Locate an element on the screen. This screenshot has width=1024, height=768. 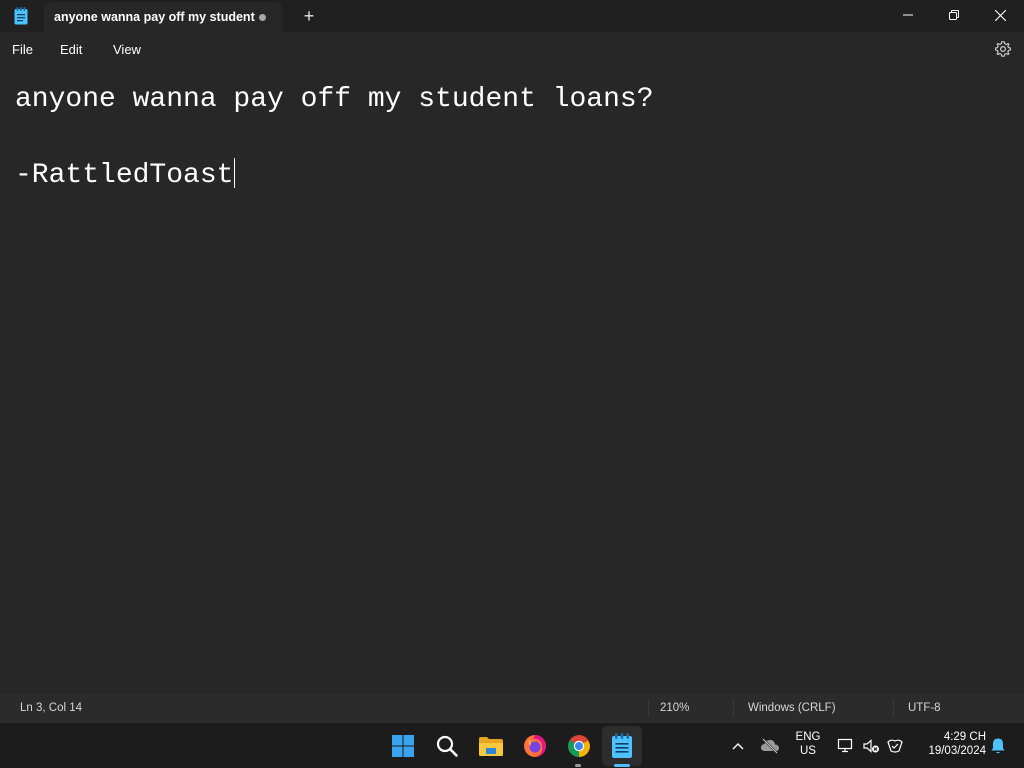
start-button is located at coordinates (403, 746).